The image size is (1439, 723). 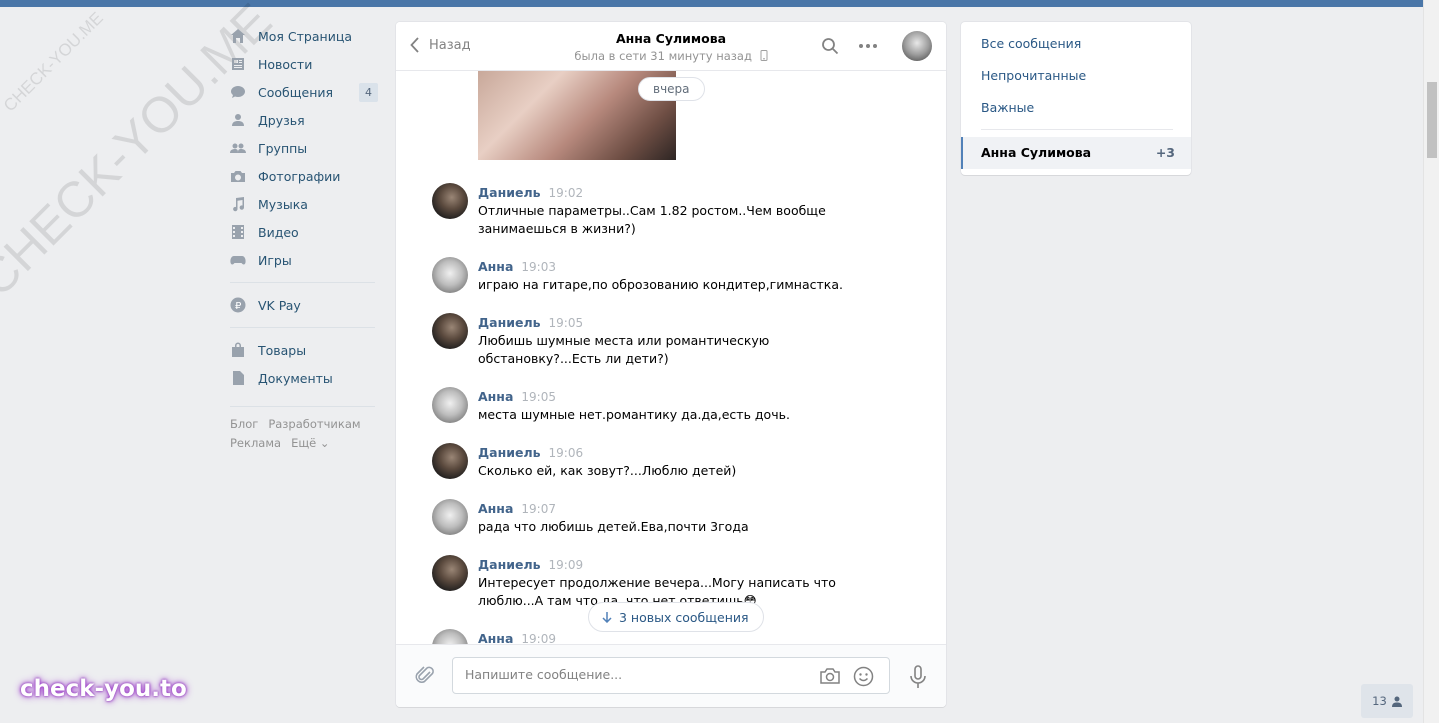 I want to click on friends-icon, so click(x=238, y=120).